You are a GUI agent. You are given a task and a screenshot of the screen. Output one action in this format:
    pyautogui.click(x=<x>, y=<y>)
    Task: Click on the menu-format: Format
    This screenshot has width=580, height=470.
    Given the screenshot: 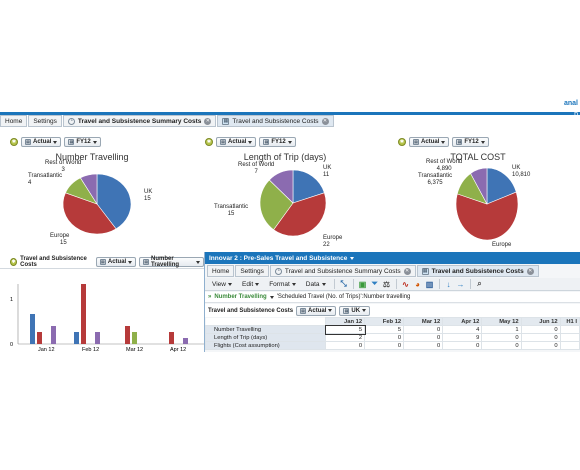 What is the action you would take?
    pyautogui.click(x=282, y=284)
    